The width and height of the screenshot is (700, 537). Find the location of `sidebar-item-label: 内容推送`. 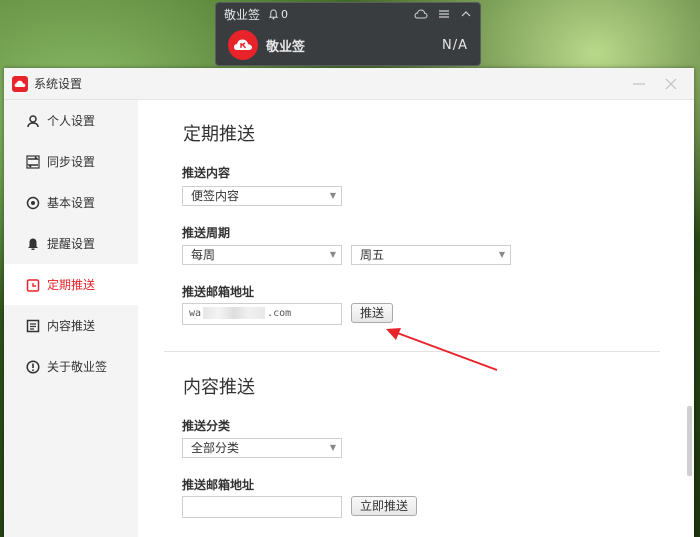

sidebar-item-label: 内容推送 is located at coordinates (71, 326).